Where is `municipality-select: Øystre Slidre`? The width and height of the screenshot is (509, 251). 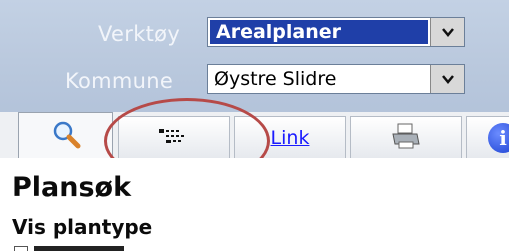 municipality-select: Øystre Slidre is located at coordinates (336, 79).